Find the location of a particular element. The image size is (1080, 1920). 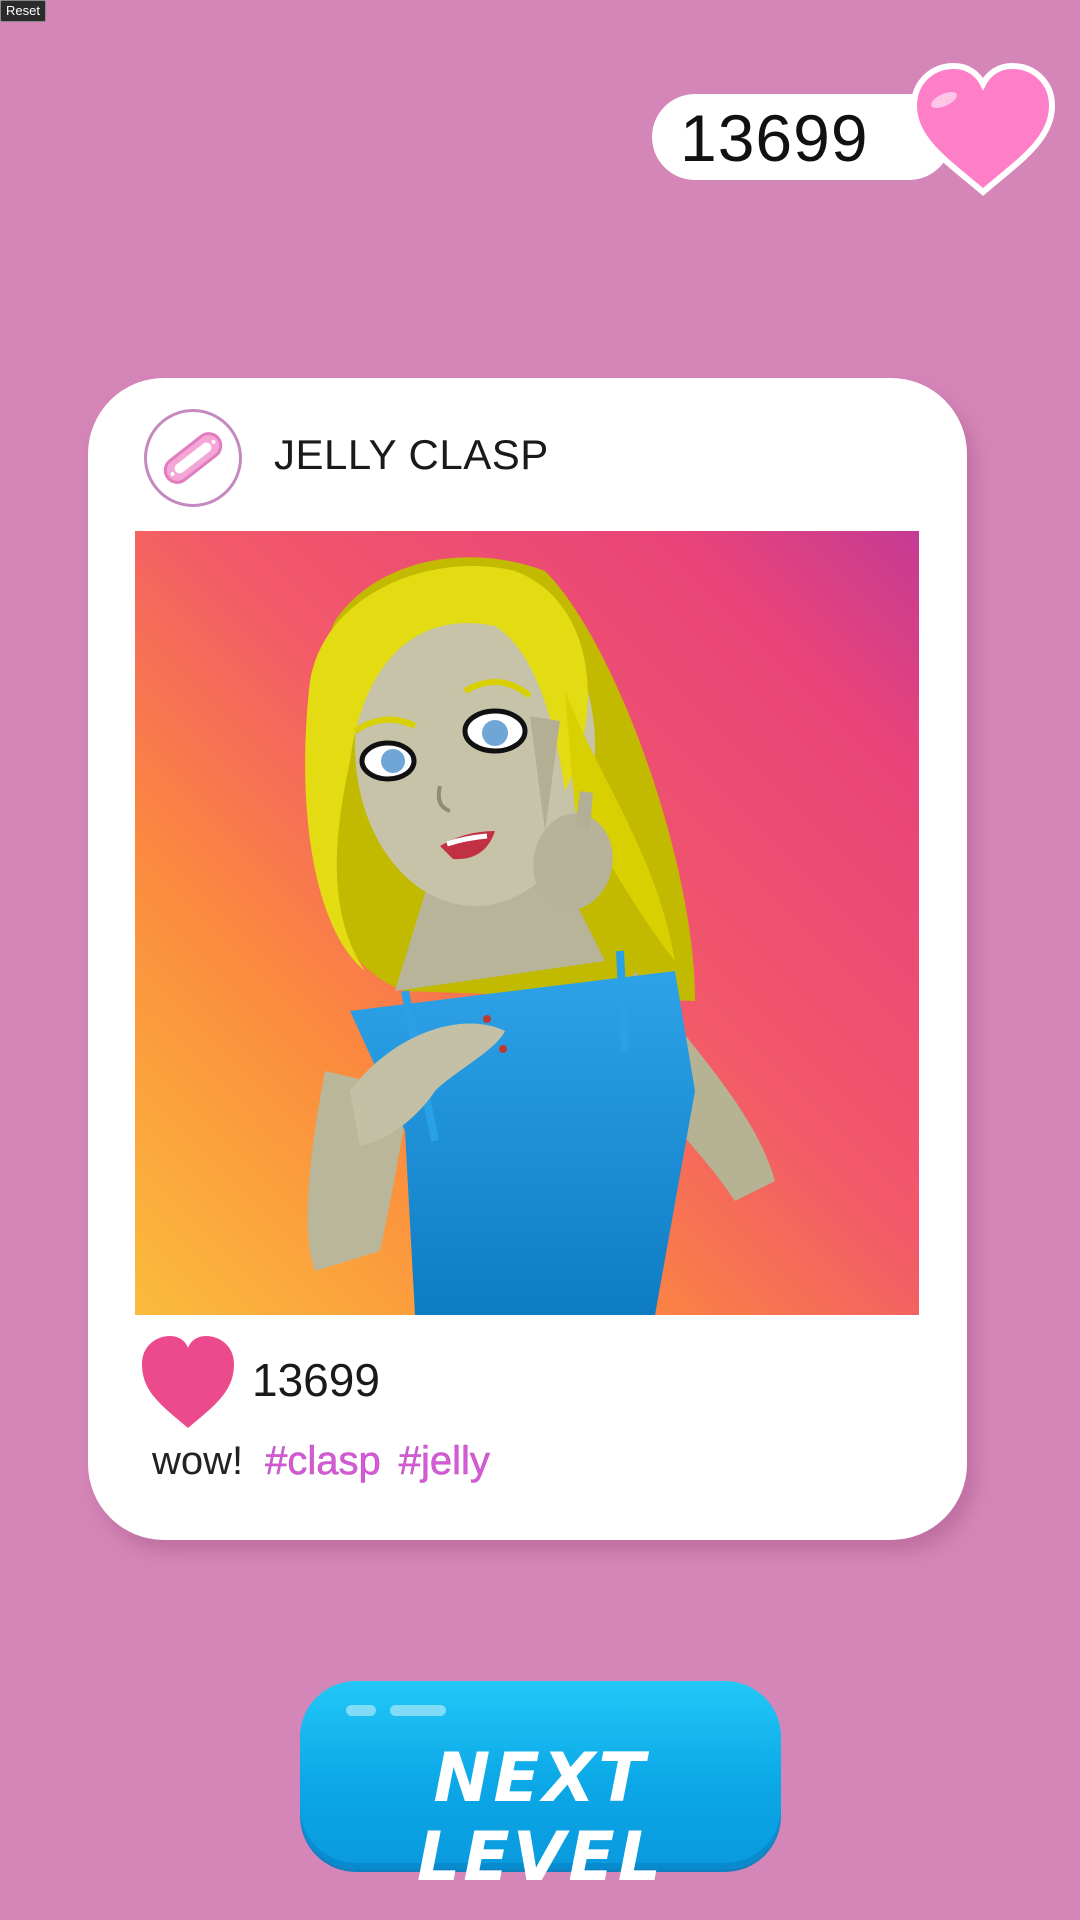

hashtag-jelly: #jelly is located at coordinates (445, 1461).